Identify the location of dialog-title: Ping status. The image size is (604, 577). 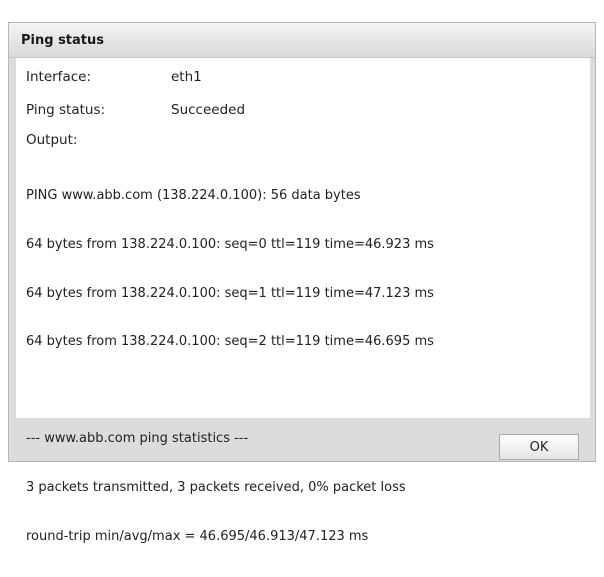
(63, 40).